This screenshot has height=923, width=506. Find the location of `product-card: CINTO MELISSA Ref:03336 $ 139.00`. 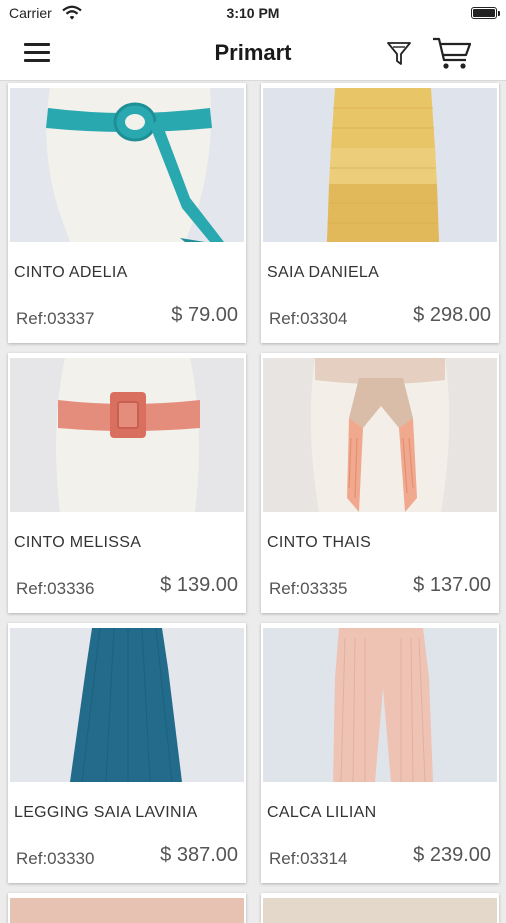

product-card: CINTO MELISSA Ref:03336 $ 139.00 is located at coordinates (127, 483).